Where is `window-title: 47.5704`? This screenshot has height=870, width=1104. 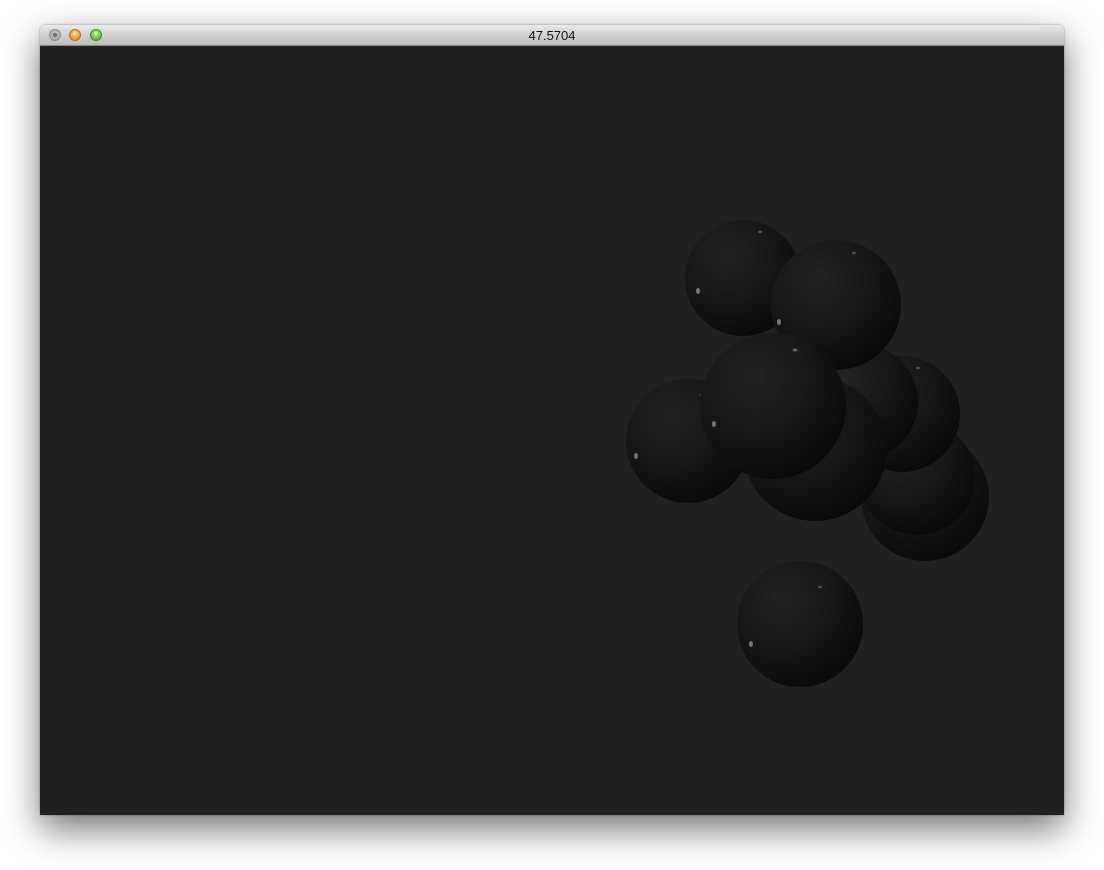
window-title: 47.5704 is located at coordinates (552, 35).